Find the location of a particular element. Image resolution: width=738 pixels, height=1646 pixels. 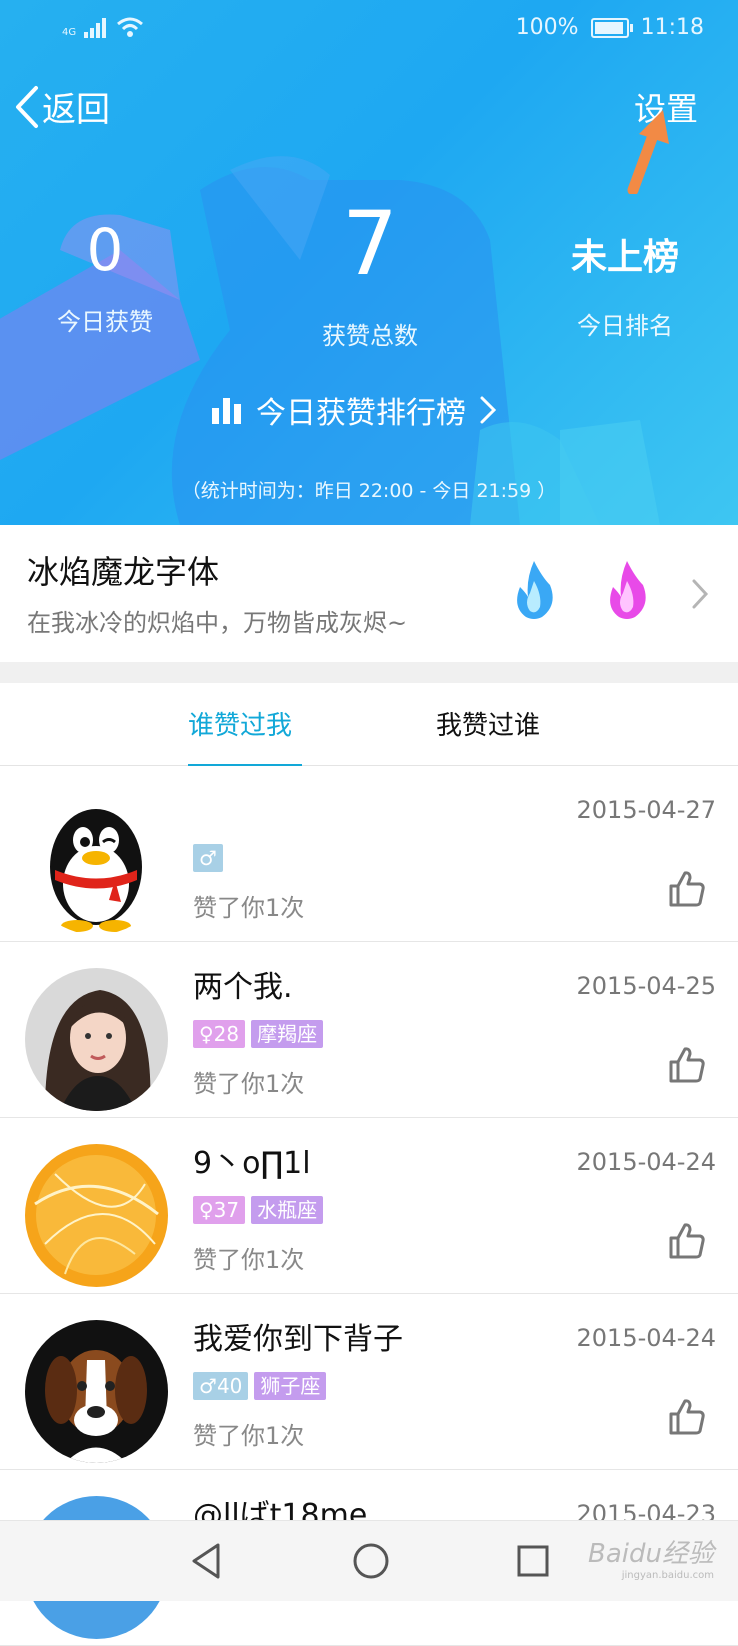

ranking-link: 今日获赞排行榜 is located at coordinates (355, 410).